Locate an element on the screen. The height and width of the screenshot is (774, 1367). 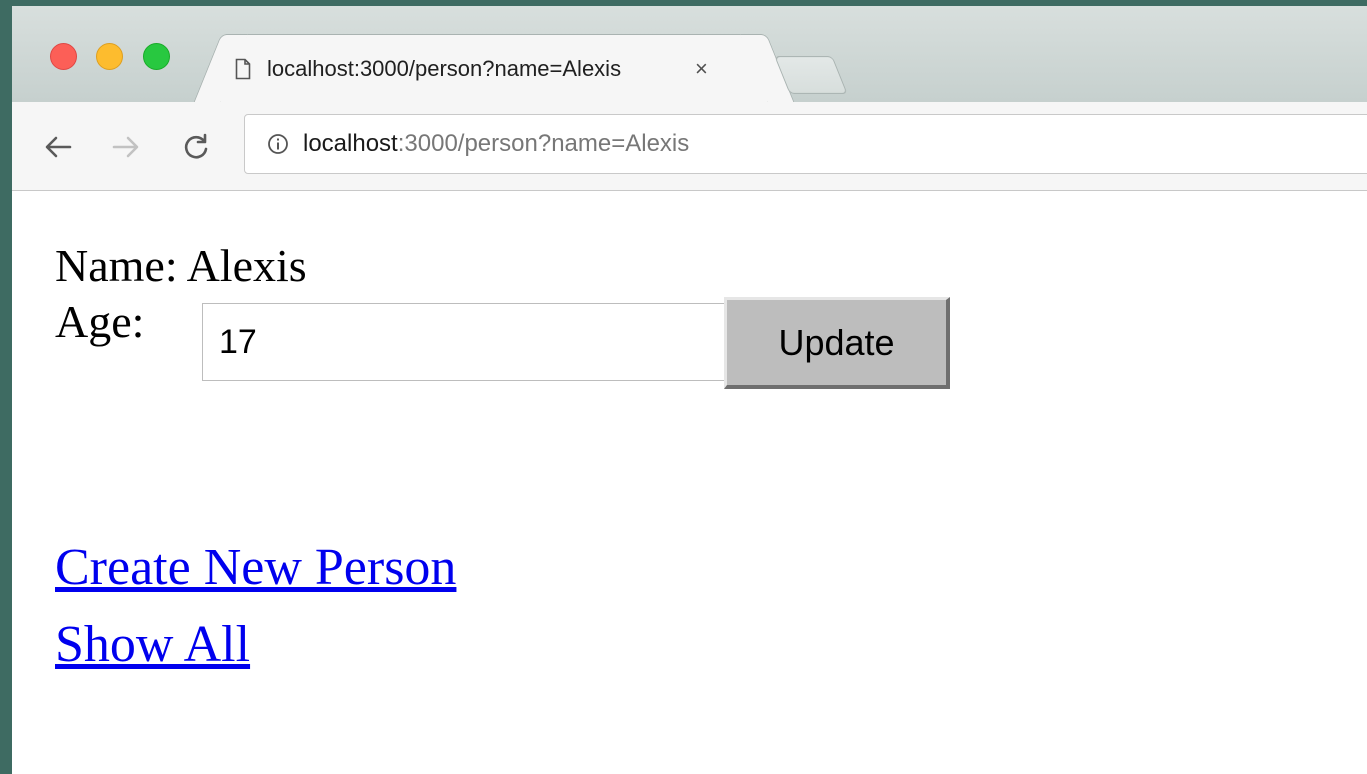
update-button: Update is located at coordinates (837, 343).